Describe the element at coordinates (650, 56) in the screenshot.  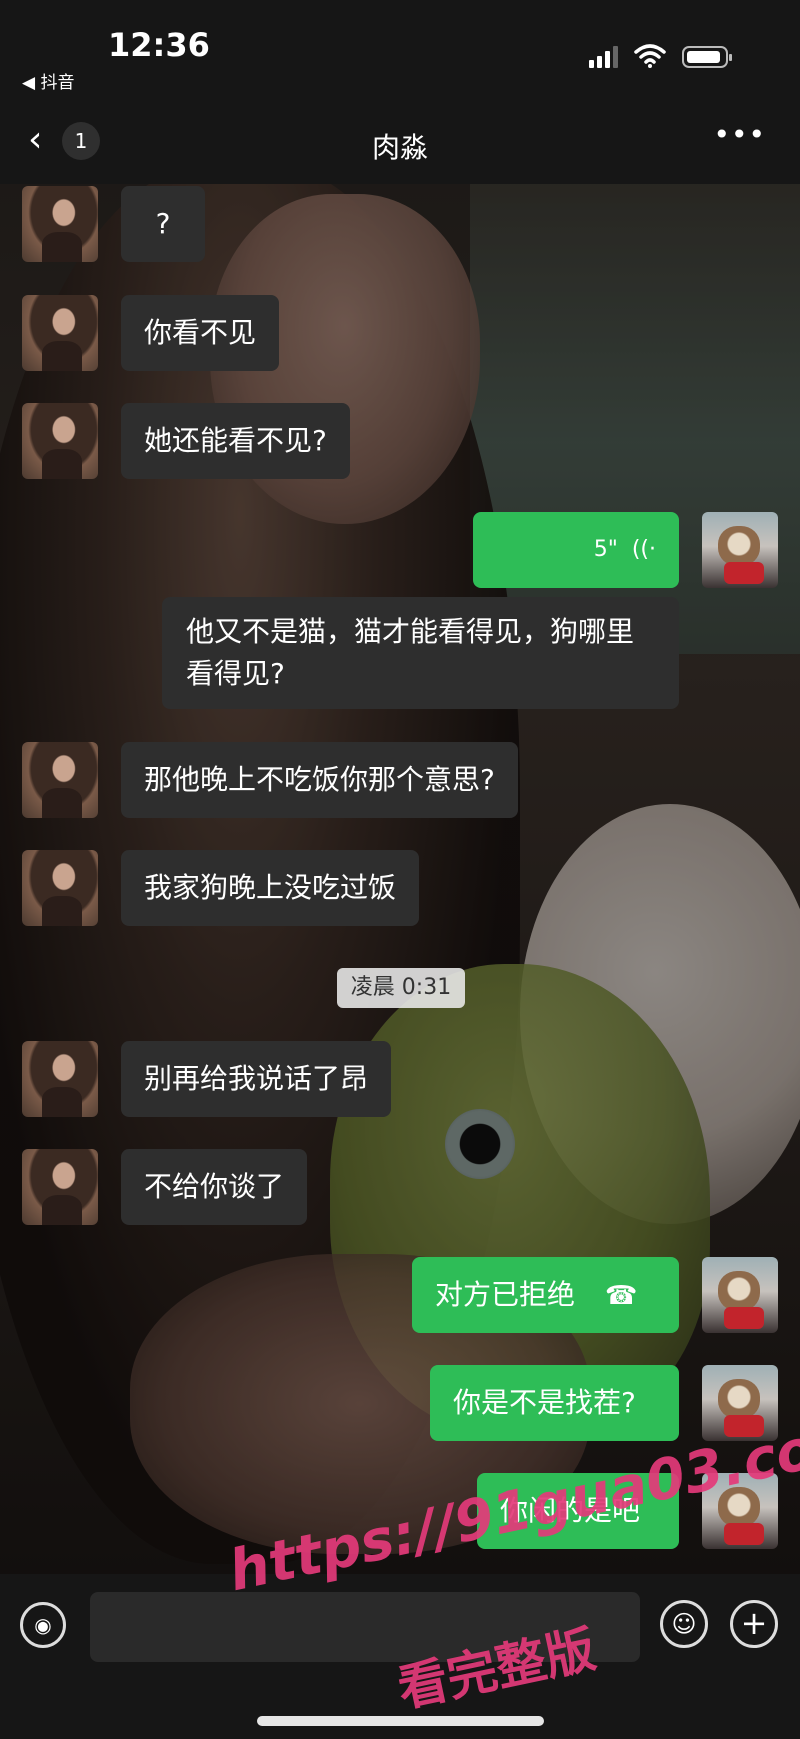
I see `wifi-icon` at that location.